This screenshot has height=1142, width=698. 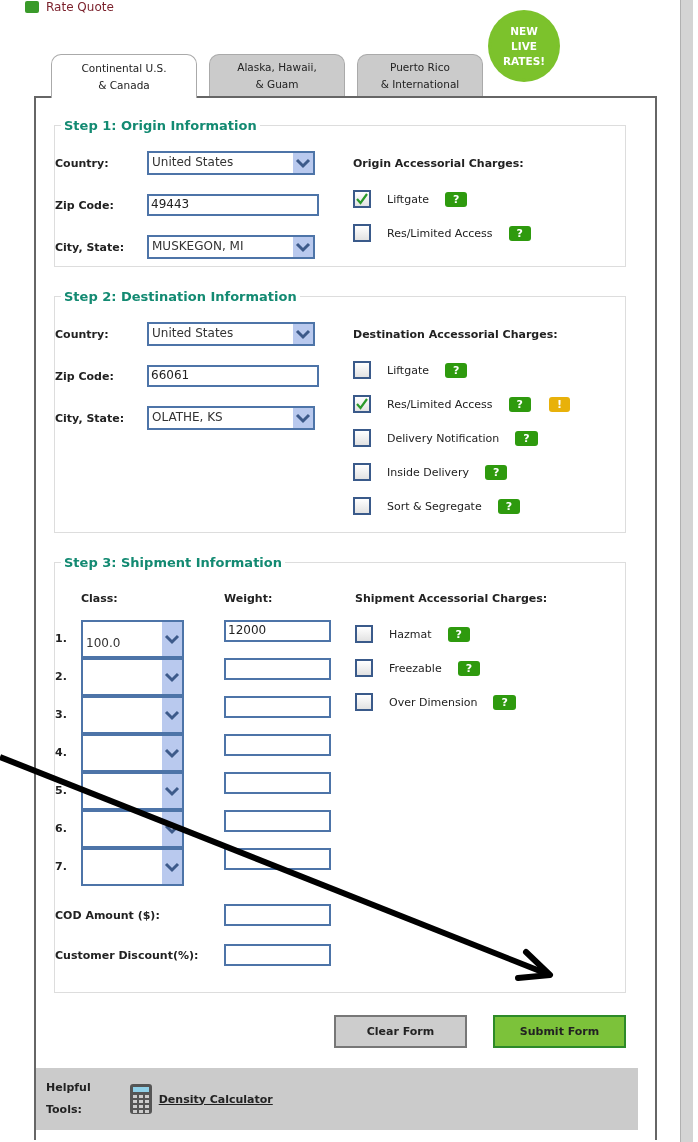 I want to click on charges-heading: Origin Accessorial Charges:, so click(x=439, y=163).